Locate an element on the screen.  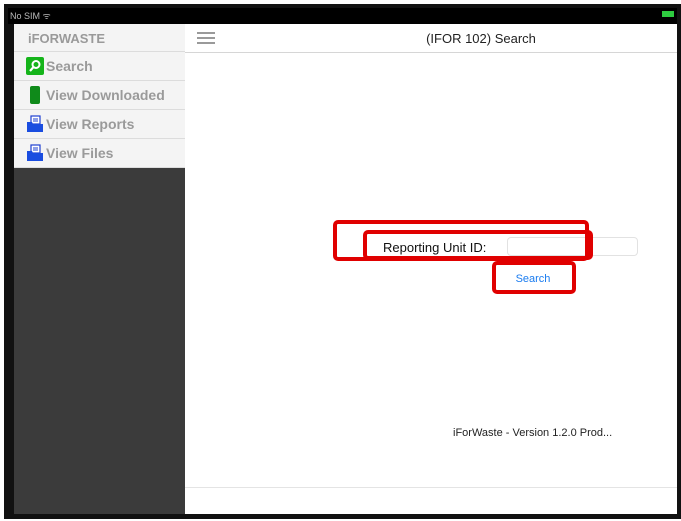
search-button: Search is located at coordinates (533, 279).